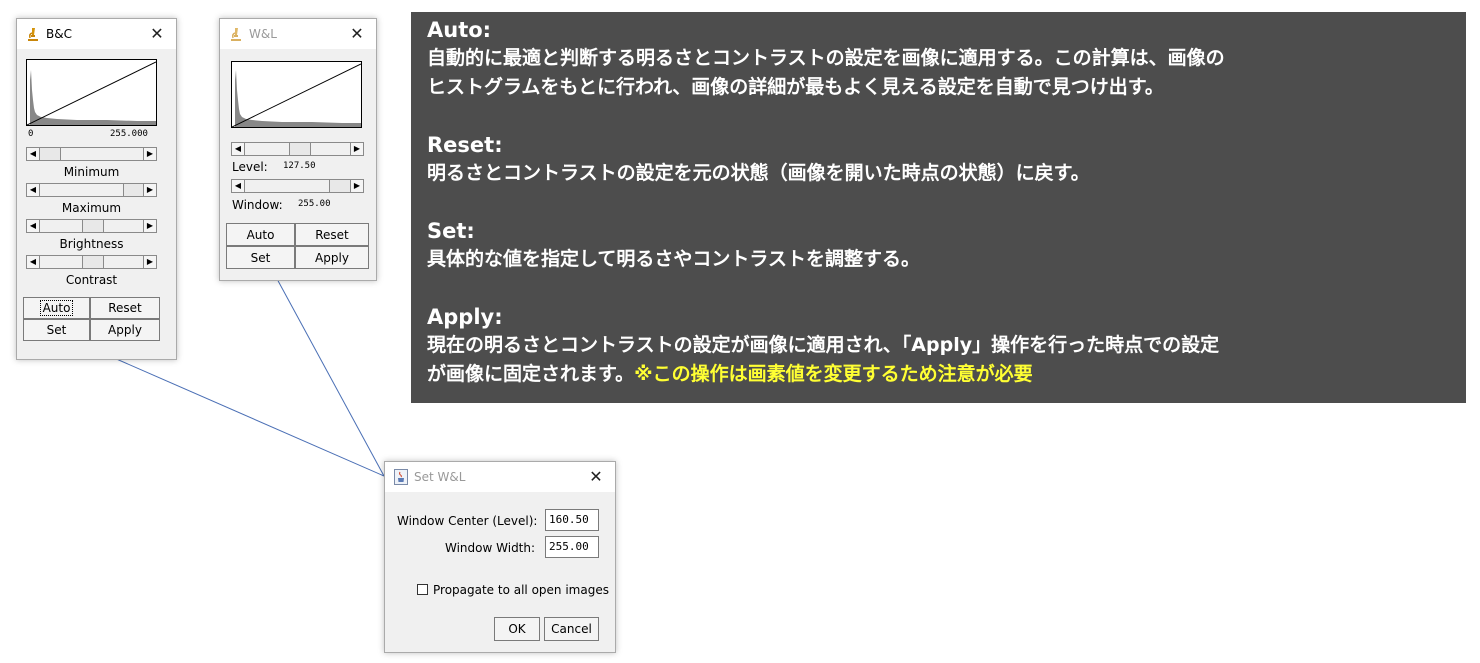  What do you see at coordinates (299, 166) in the screenshot?
I see `level-value: 127.50` at bounding box center [299, 166].